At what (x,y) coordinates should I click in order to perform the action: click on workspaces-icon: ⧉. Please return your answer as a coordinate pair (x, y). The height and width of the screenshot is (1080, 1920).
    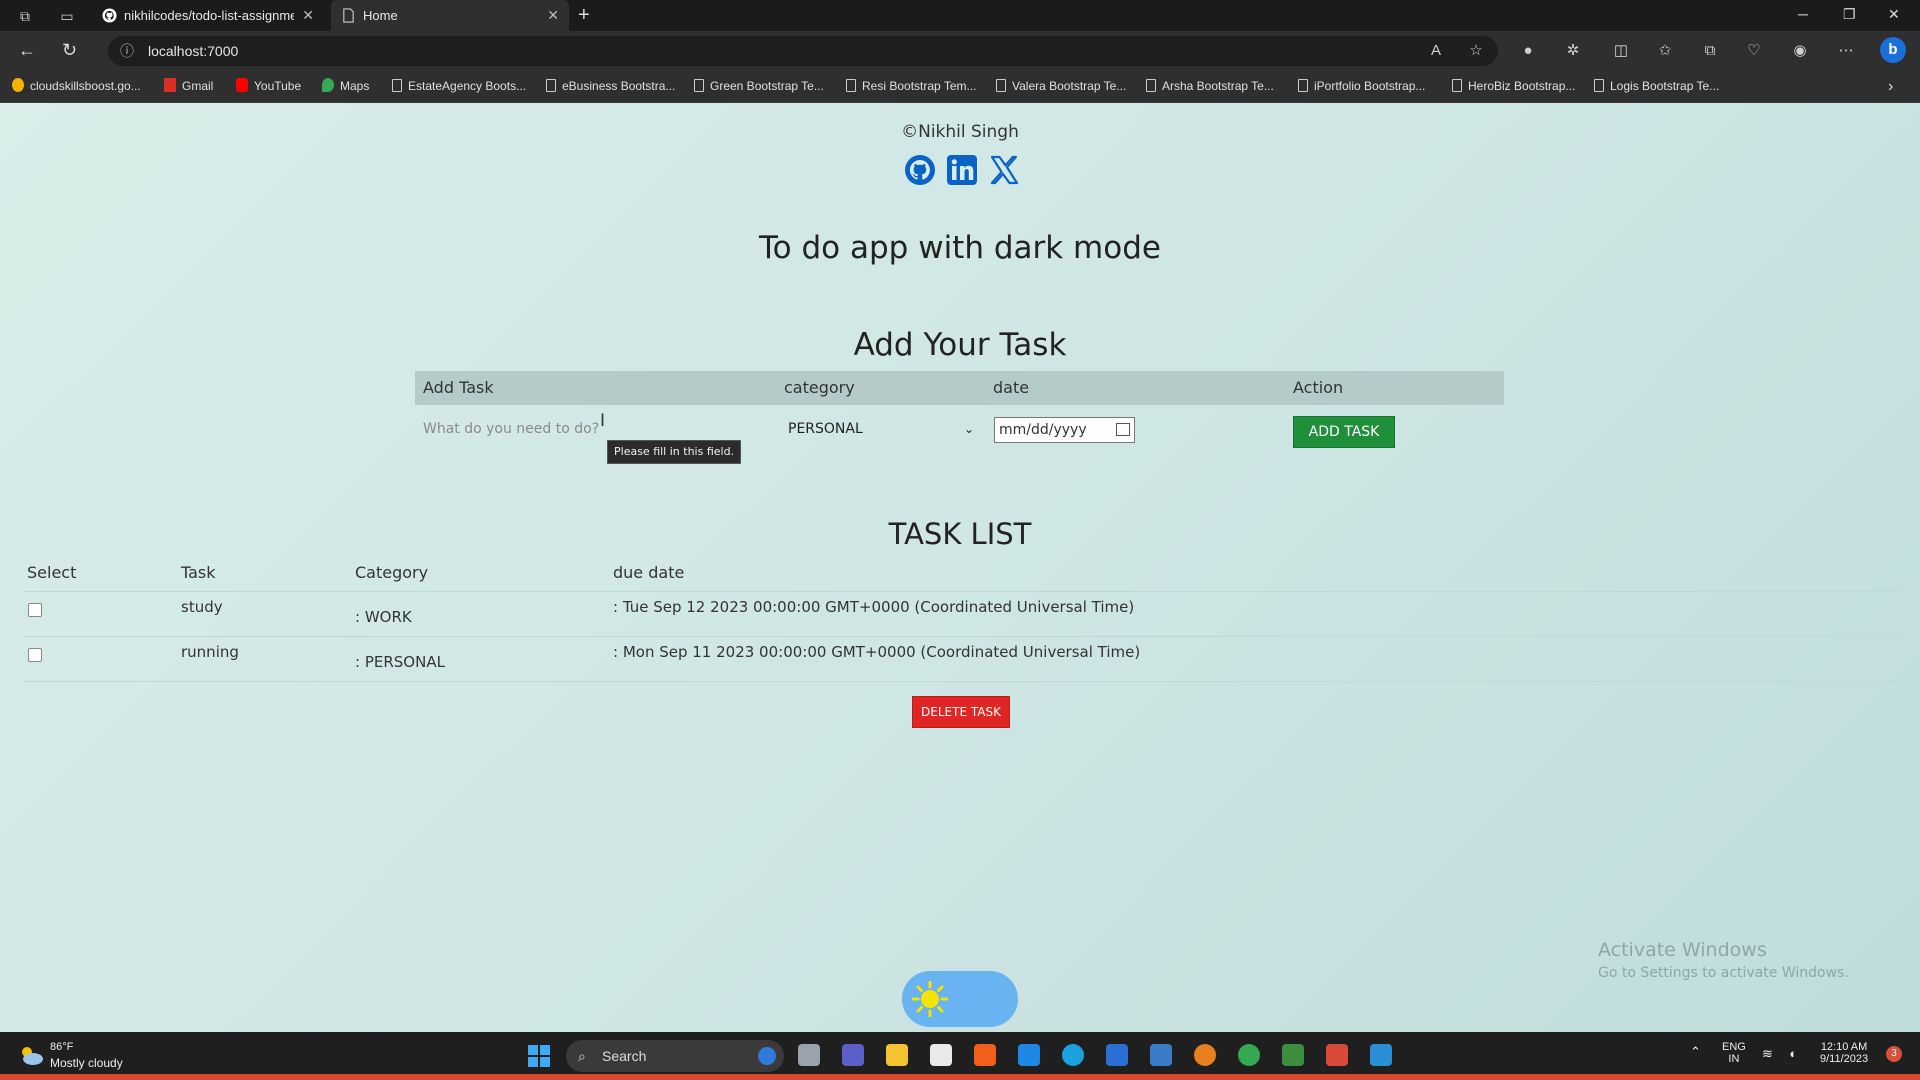
    Looking at the image, I should click on (25, 16).